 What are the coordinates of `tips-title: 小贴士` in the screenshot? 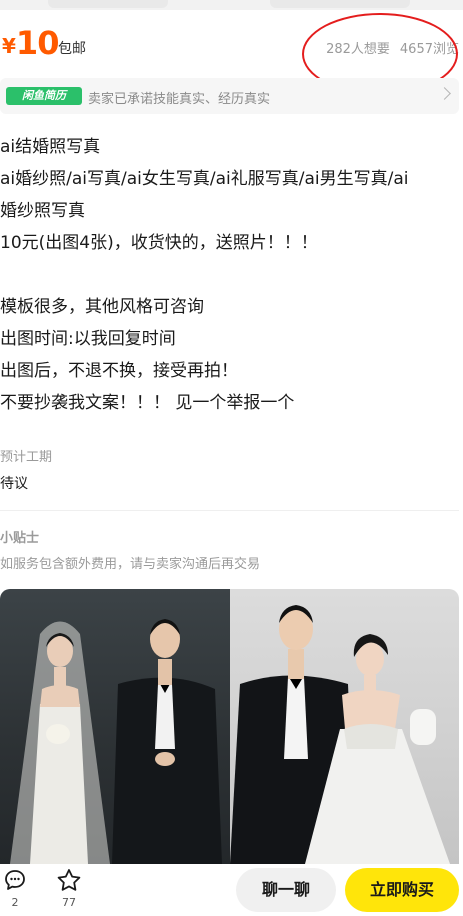 It's located at (20, 538).